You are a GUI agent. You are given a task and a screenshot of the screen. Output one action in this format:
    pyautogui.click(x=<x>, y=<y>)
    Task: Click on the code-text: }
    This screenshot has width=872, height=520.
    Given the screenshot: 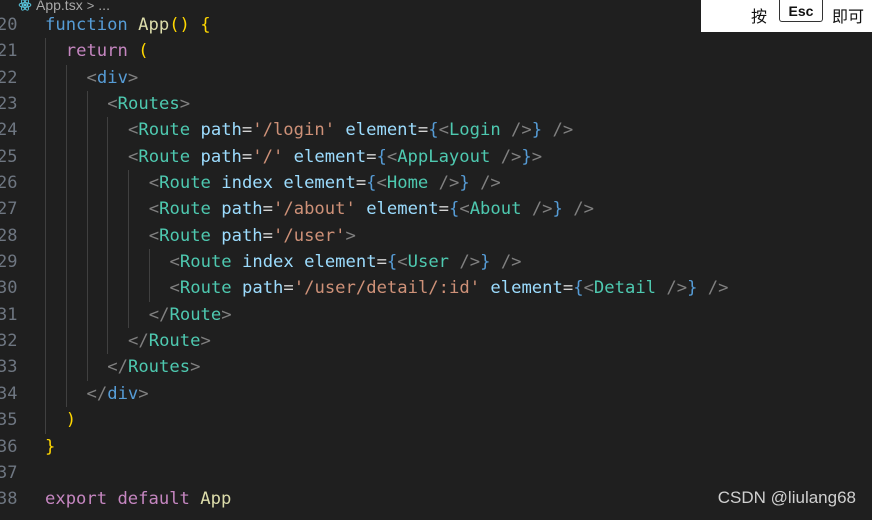 What is the action you would take?
    pyautogui.click(x=50, y=447)
    